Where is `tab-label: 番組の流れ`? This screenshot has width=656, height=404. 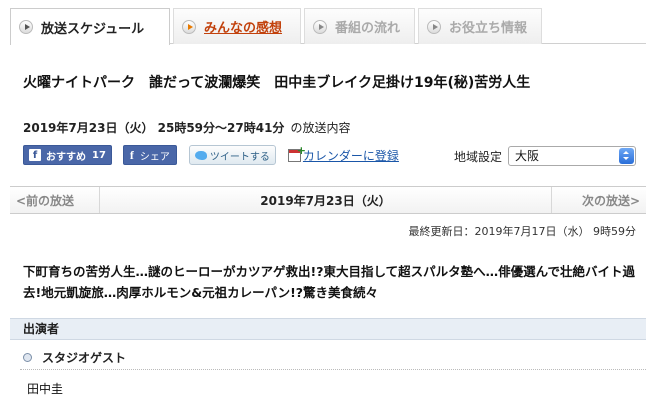 tab-label: 番組の流れ is located at coordinates (368, 28).